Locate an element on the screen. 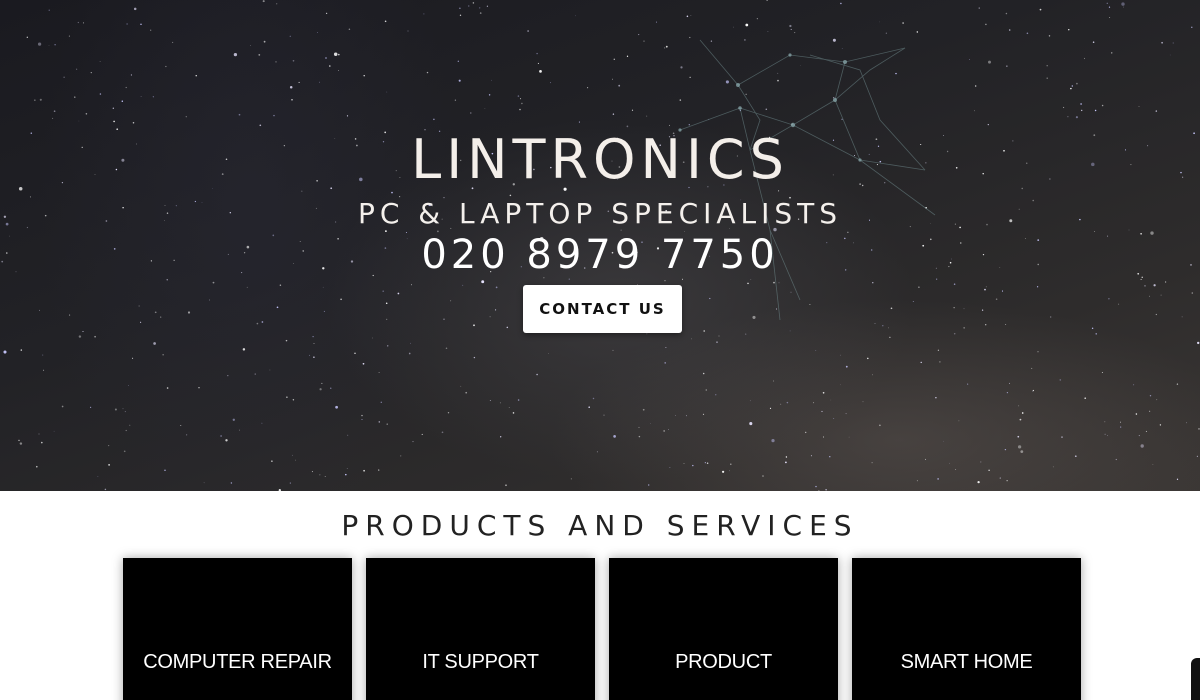 This screenshot has width=1200, height=700. card-label: IT SUPPORT is located at coordinates (480, 662).